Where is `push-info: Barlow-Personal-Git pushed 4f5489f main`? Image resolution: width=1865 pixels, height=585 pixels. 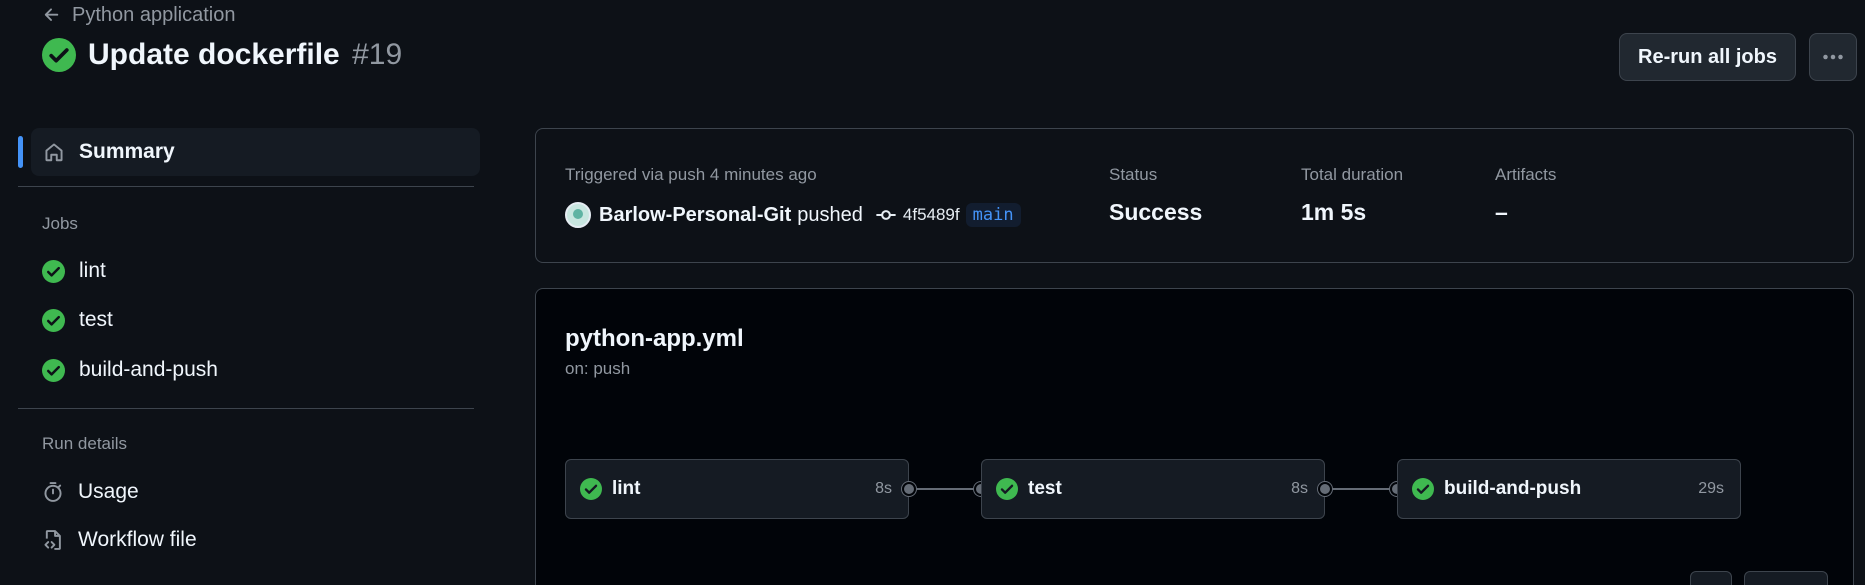 push-info: Barlow-Personal-Git pushed 4f5489f main is located at coordinates (793, 215).